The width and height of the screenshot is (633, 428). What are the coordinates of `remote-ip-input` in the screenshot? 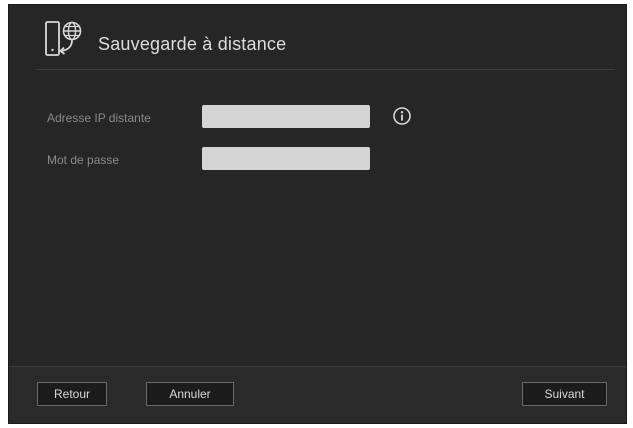 It's located at (286, 116).